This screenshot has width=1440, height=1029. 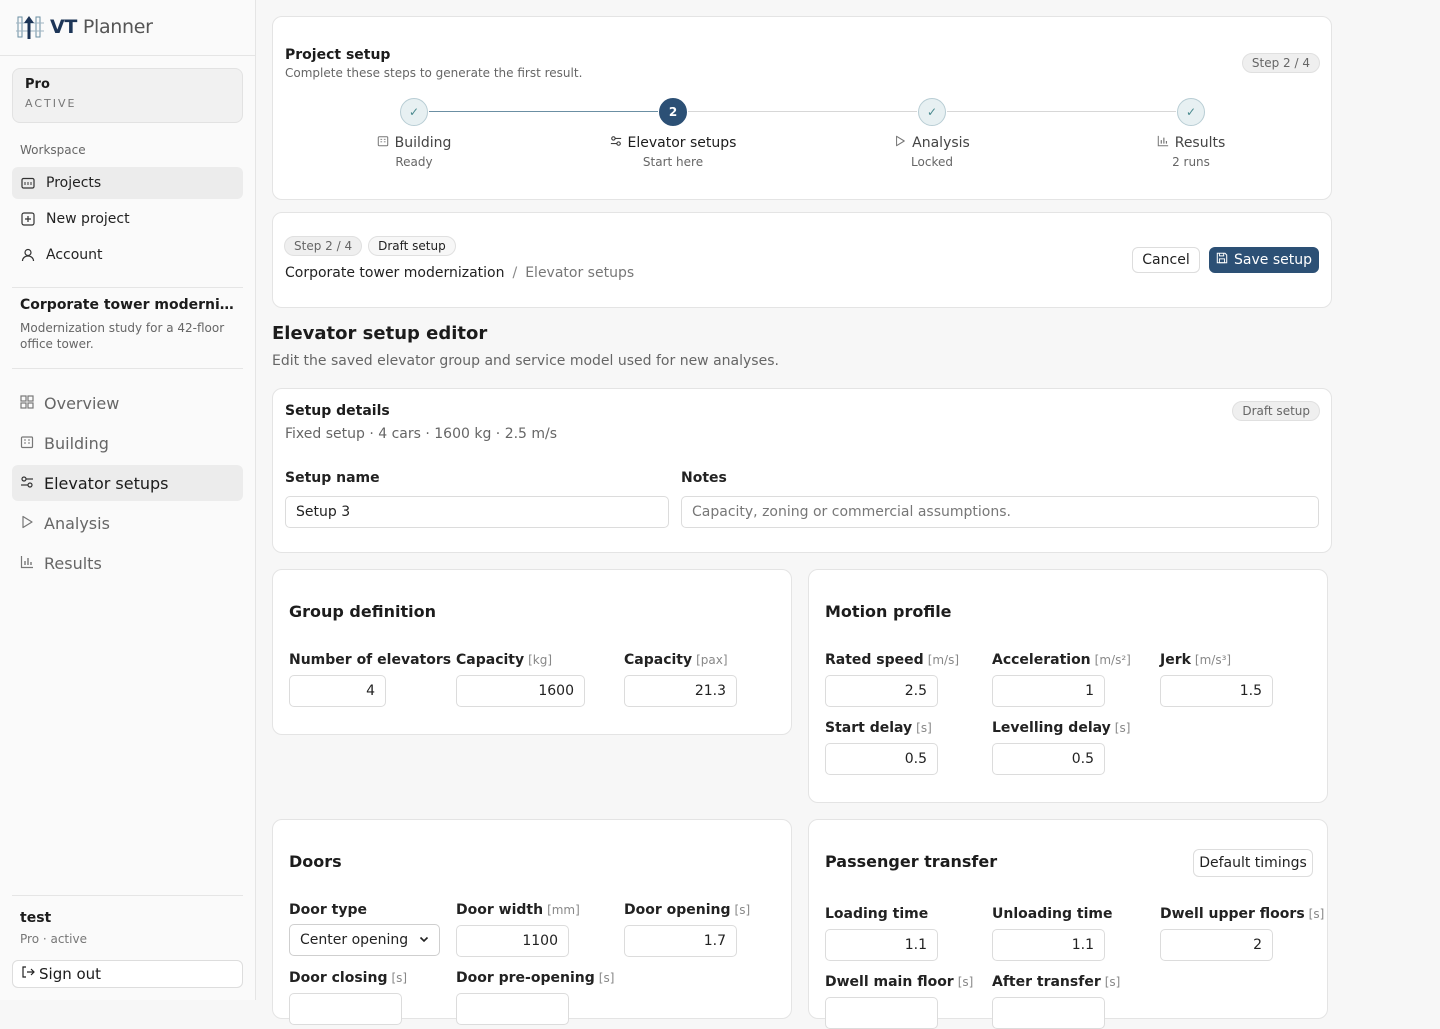 What do you see at coordinates (345, 1009) in the screenshot?
I see `door-closing-input` at bounding box center [345, 1009].